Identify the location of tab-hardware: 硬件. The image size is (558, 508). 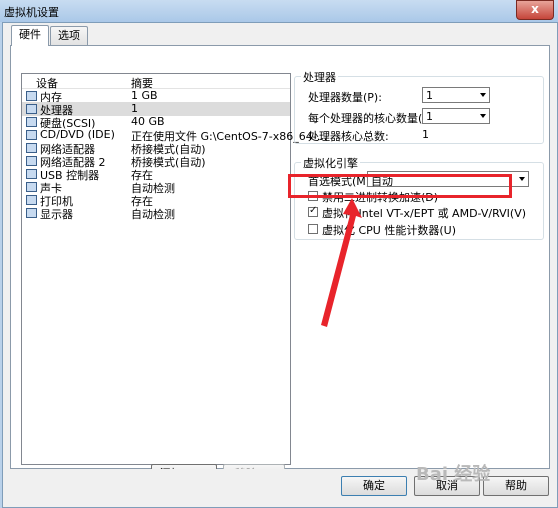
(30, 35).